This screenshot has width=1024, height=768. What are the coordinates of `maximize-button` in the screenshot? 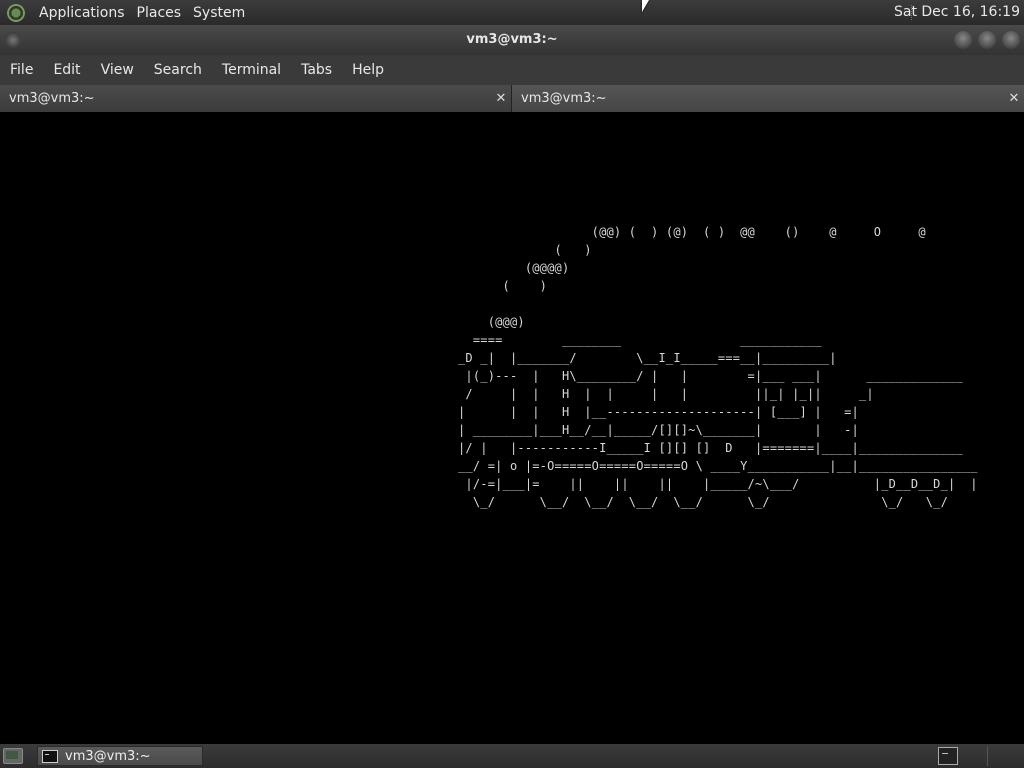 It's located at (987, 40).